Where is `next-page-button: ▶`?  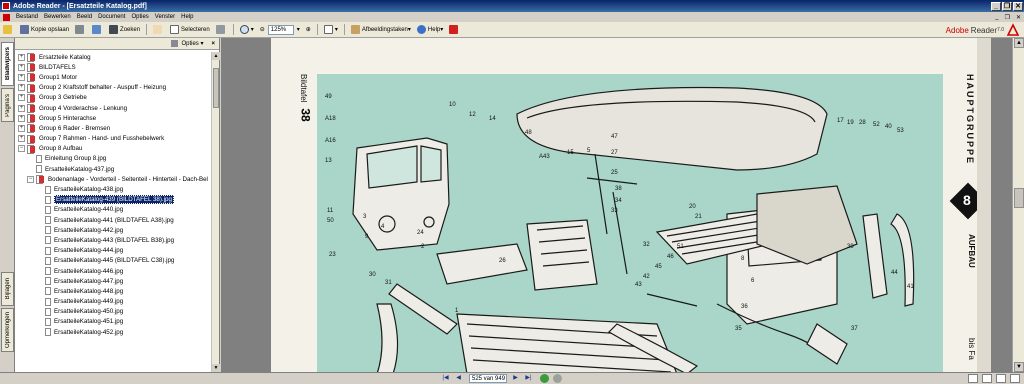 next-page-button: ▶ is located at coordinates (515, 378).